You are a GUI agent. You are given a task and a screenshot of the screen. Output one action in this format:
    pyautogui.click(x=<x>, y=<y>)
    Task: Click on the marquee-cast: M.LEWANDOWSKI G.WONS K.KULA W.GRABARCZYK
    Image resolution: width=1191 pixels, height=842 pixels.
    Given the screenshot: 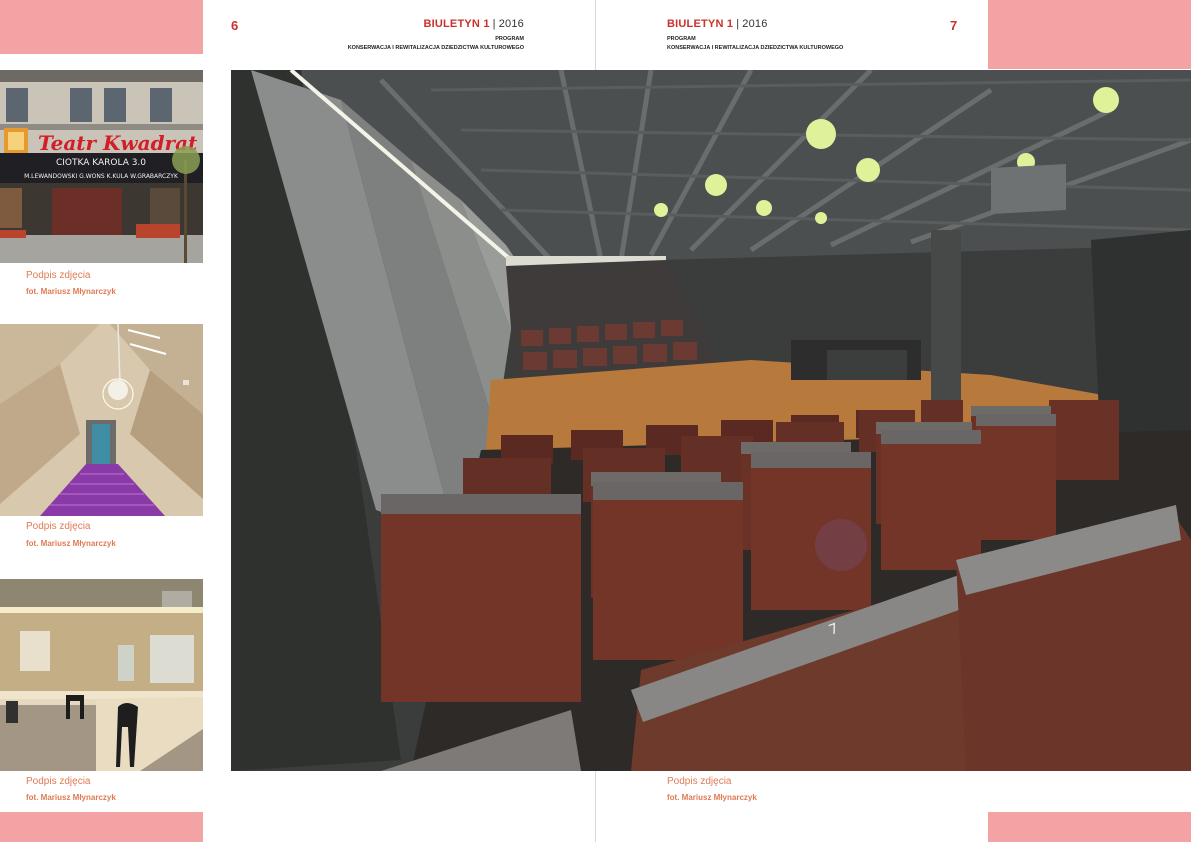 What is the action you would take?
    pyautogui.click(x=101, y=176)
    